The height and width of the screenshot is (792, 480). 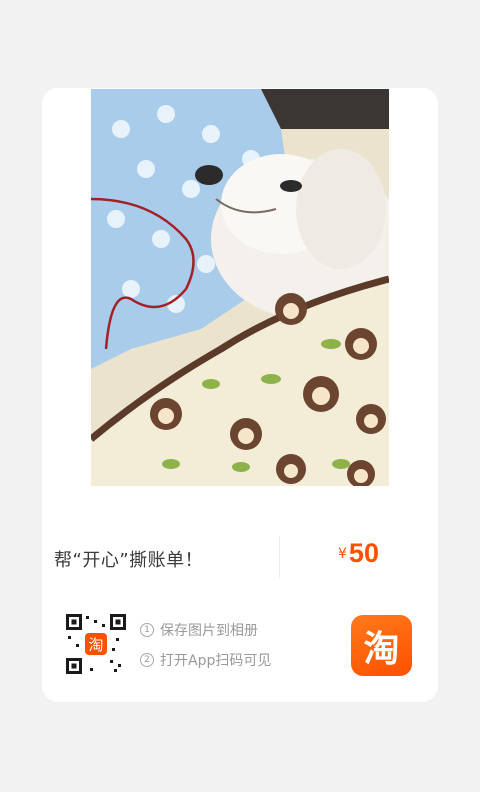 I want to click on instruction-step-1: 1 保存图片到相册, so click(x=205, y=630).